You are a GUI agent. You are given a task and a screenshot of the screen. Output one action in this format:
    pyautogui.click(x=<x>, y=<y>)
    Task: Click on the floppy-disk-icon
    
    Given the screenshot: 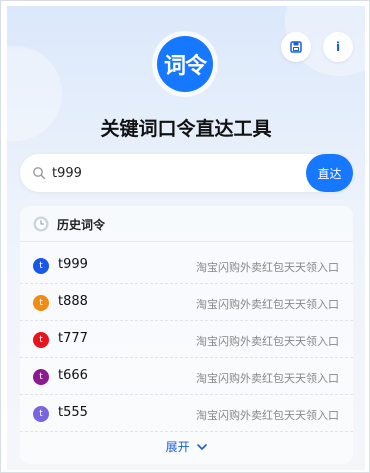 What is the action you would take?
    pyautogui.click(x=296, y=47)
    